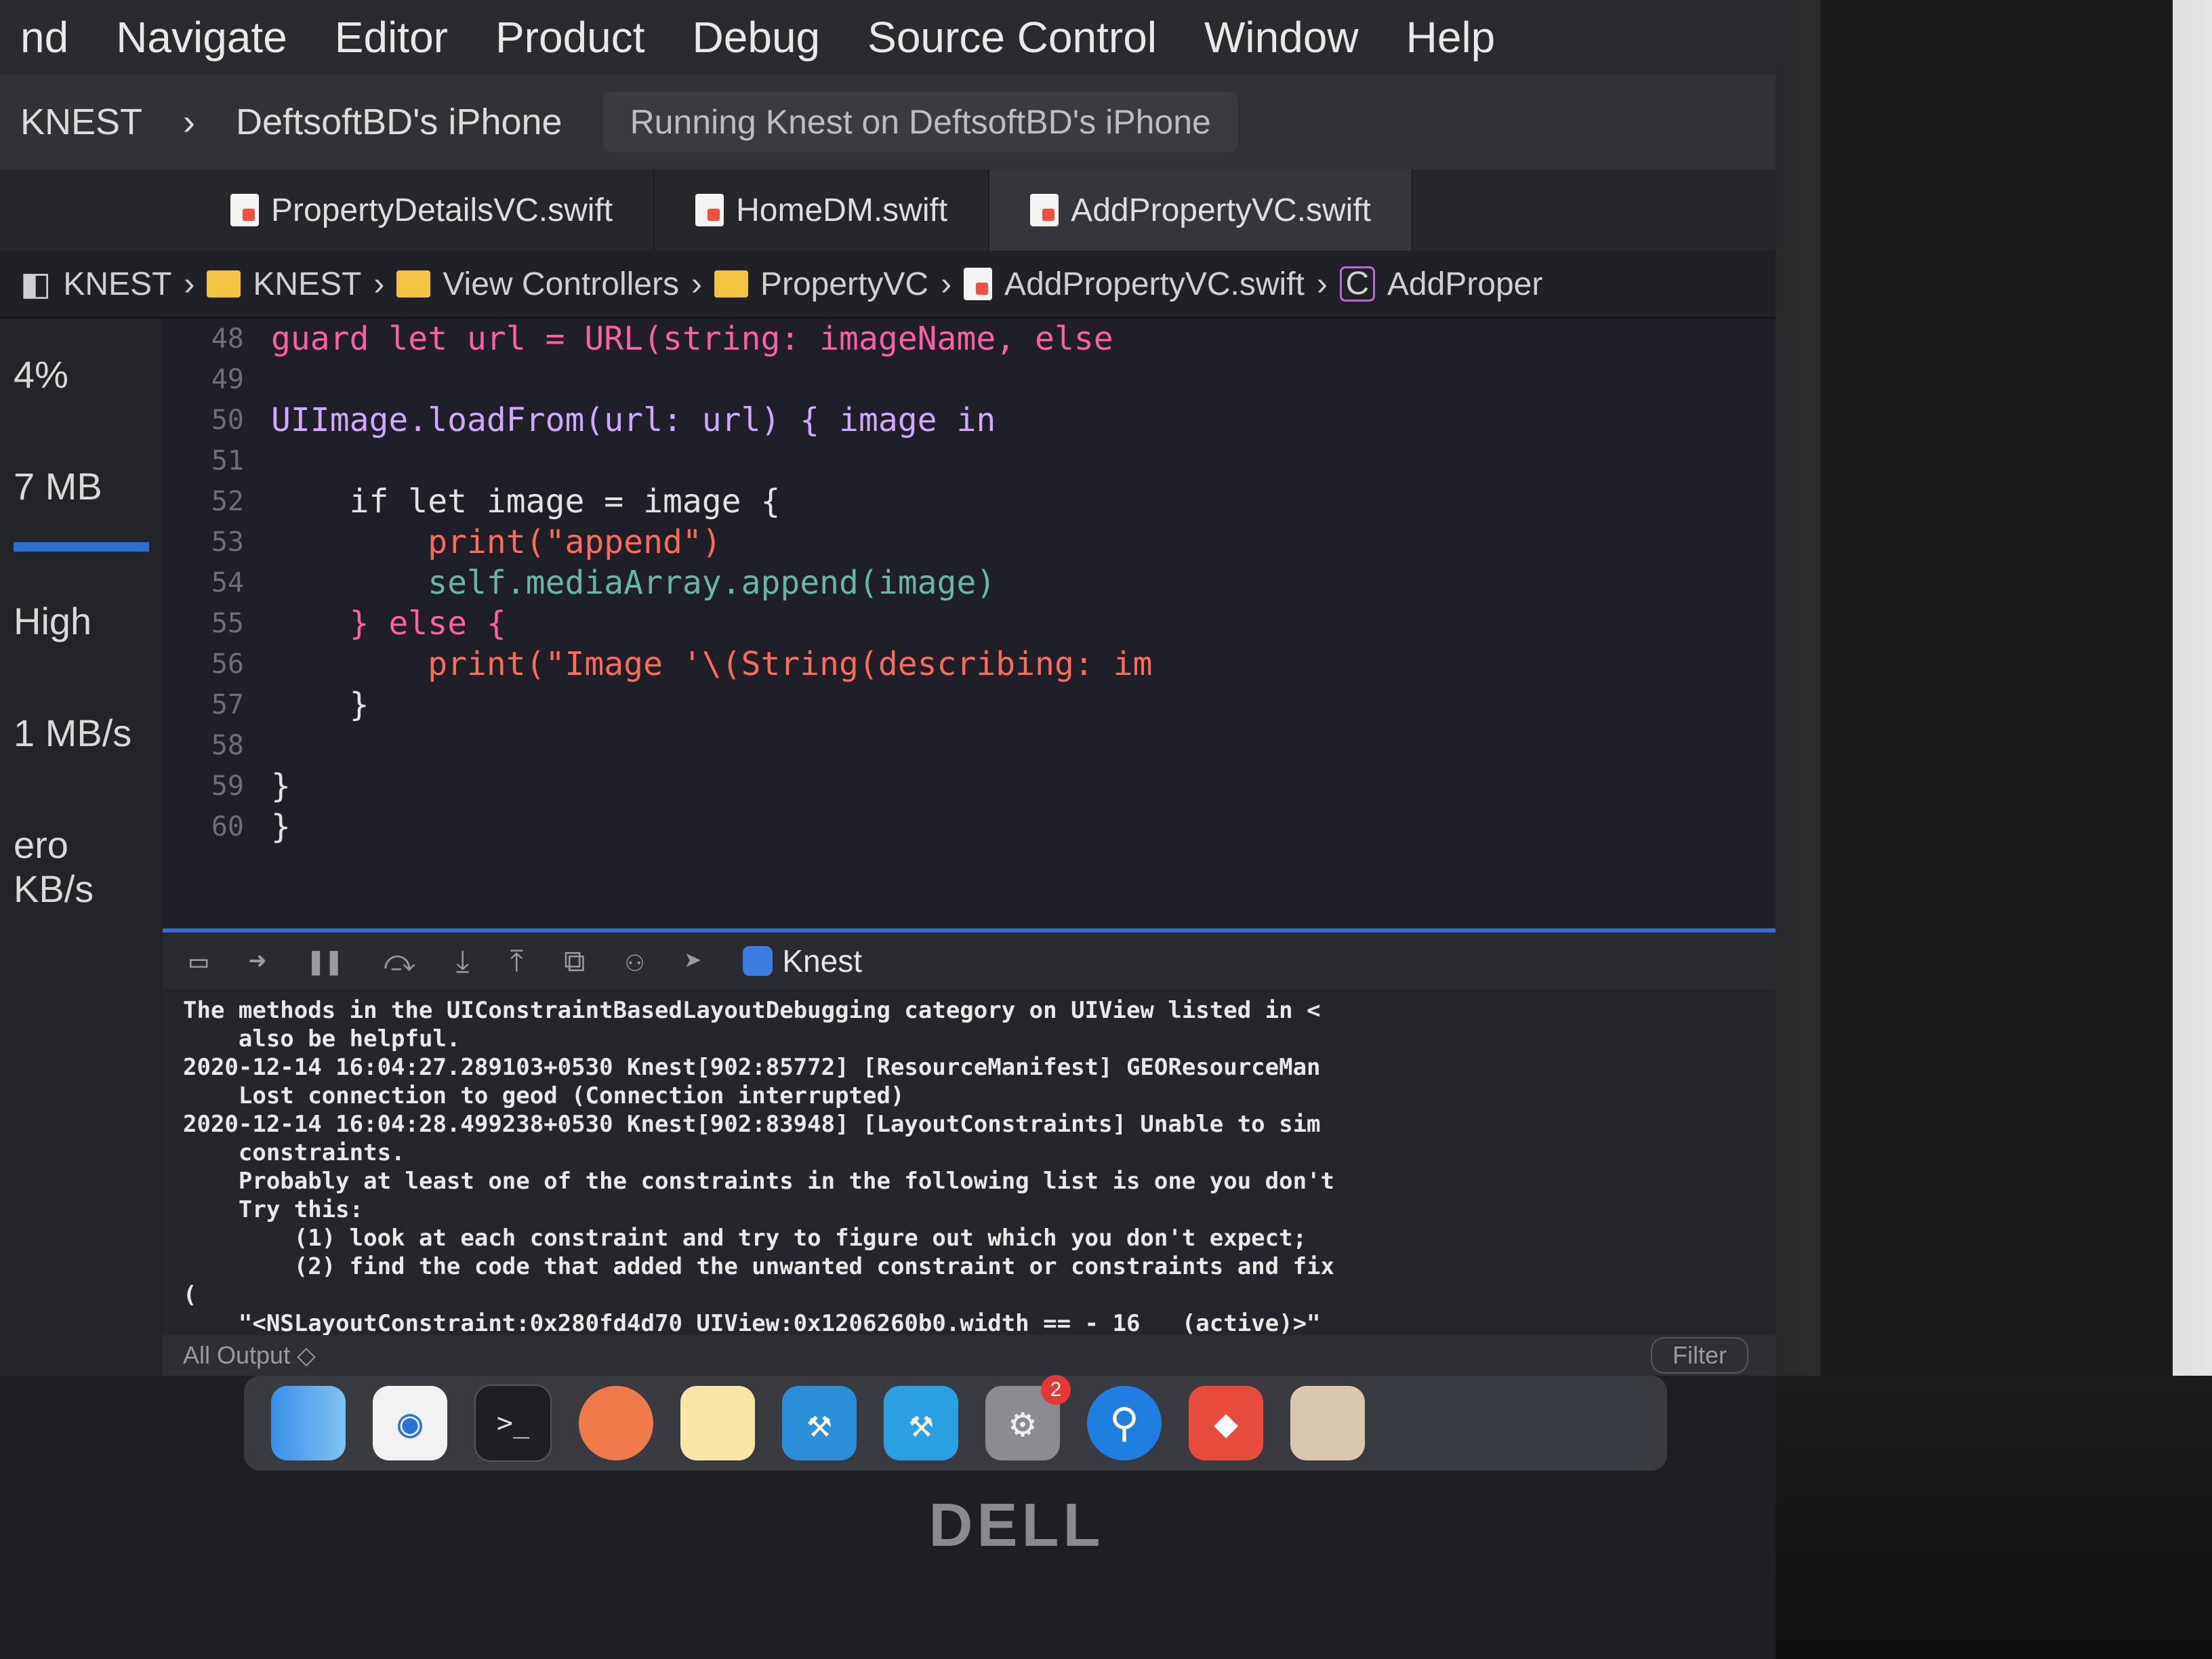  What do you see at coordinates (227, 704) in the screenshot?
I see `line-number: 57` at bounding box center [227, 704].